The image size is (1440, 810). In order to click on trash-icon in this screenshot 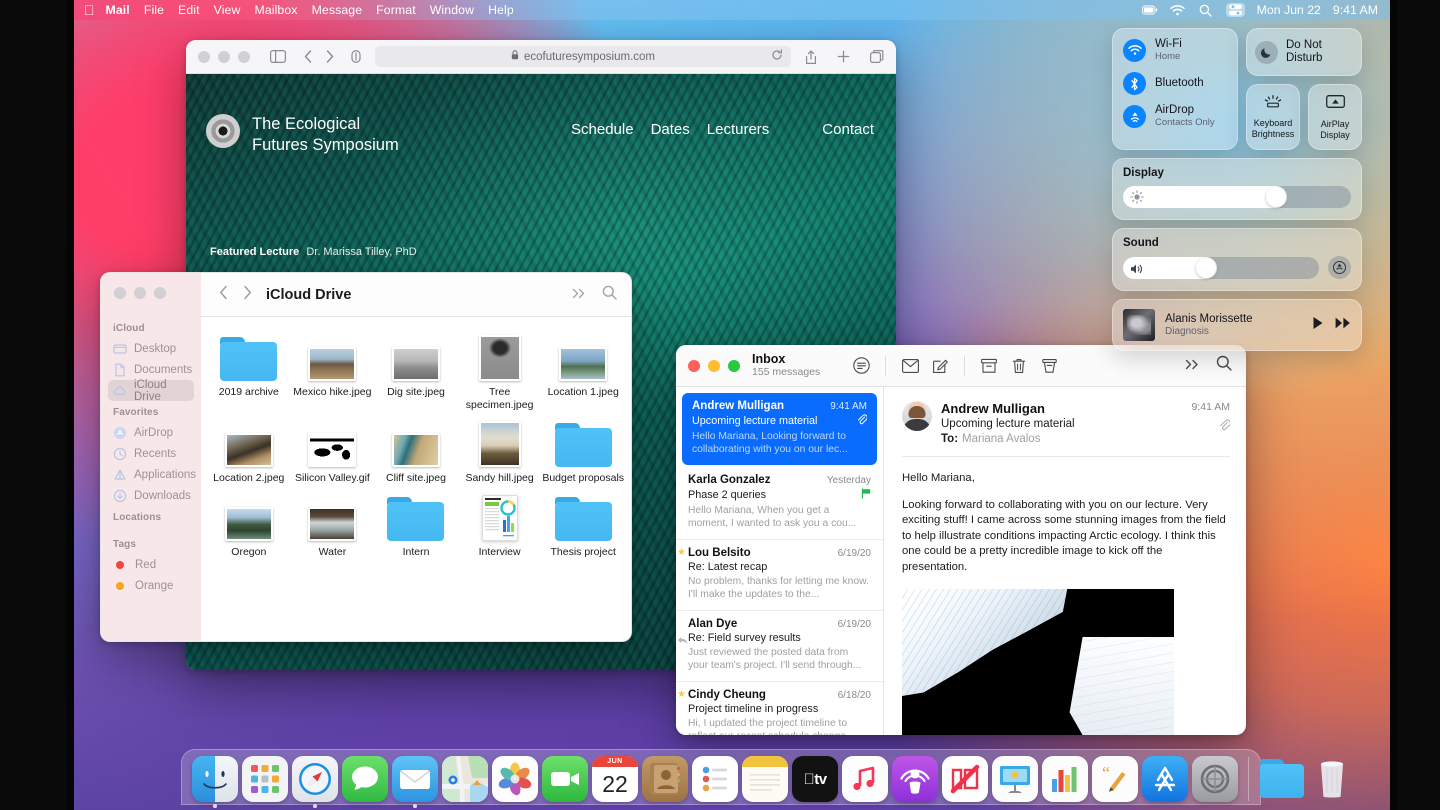, I will do `click(1019, 366)`.